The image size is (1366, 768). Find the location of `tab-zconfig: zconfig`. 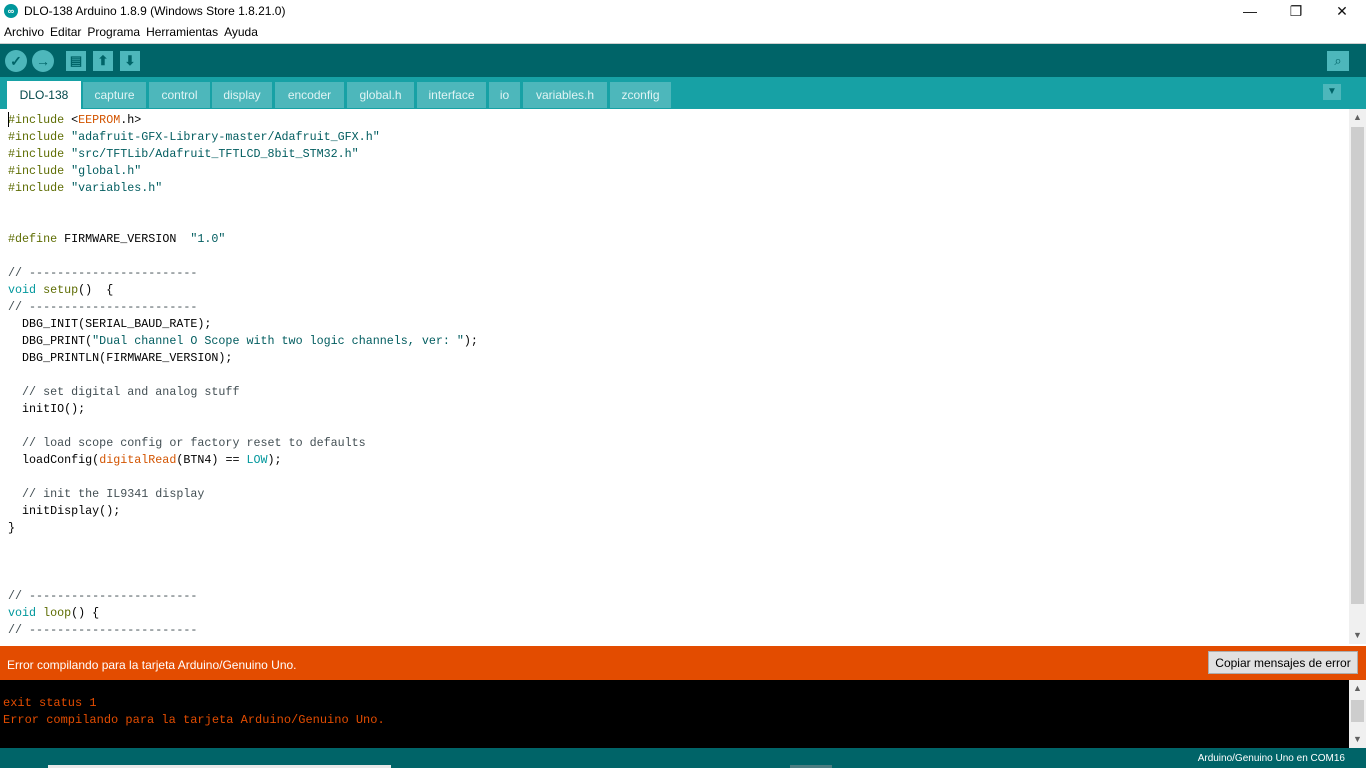

tab-zconfig: zconfig is located at coordinates (640, 95).